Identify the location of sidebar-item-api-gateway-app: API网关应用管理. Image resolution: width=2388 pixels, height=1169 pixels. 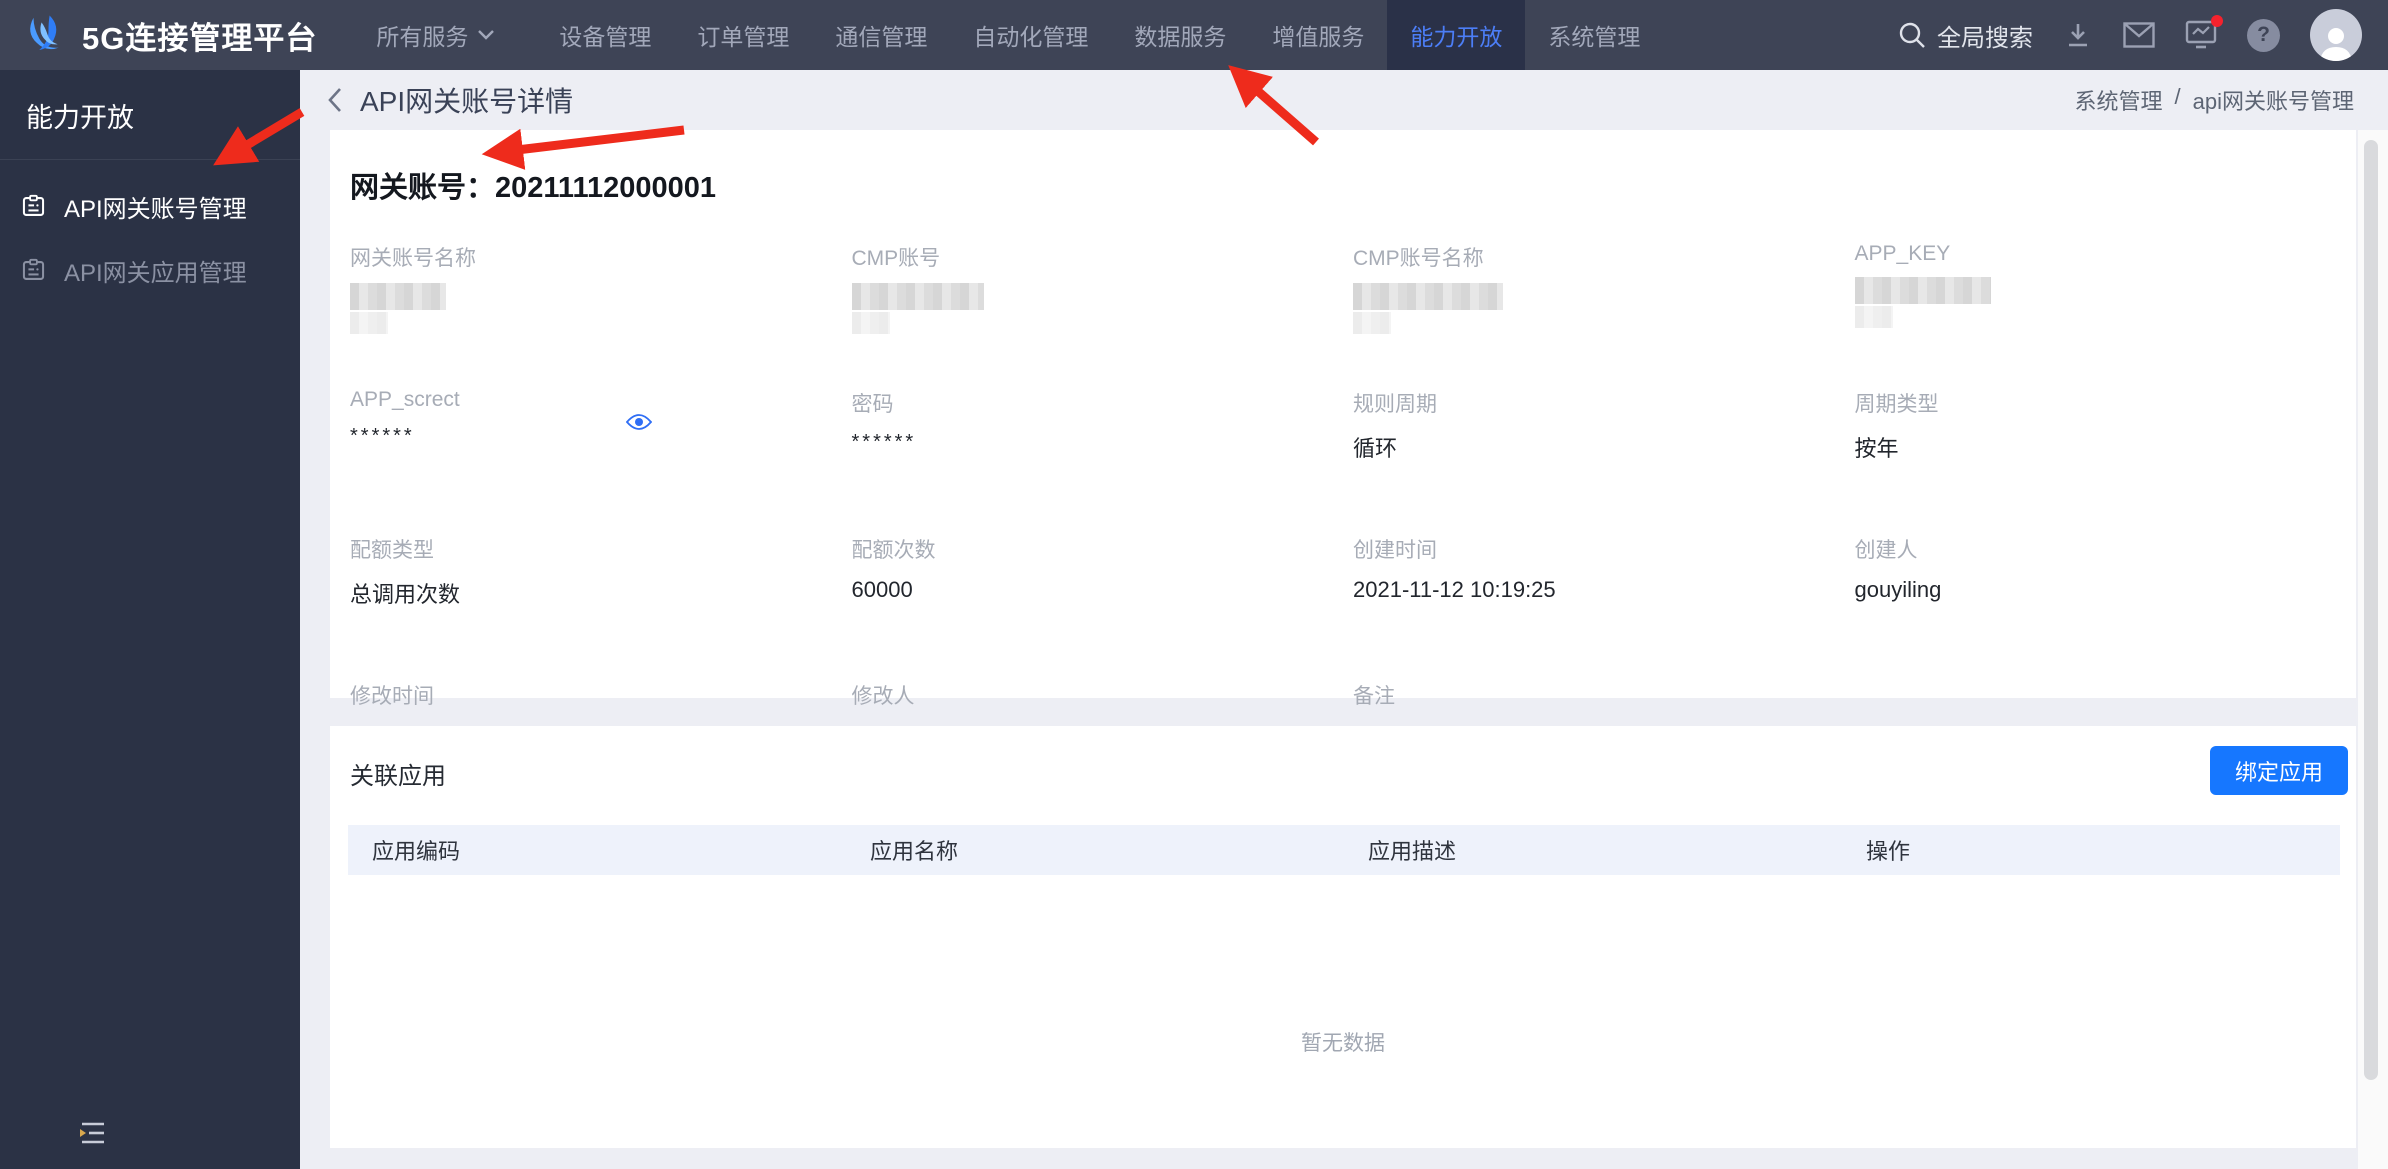
(150, 270).